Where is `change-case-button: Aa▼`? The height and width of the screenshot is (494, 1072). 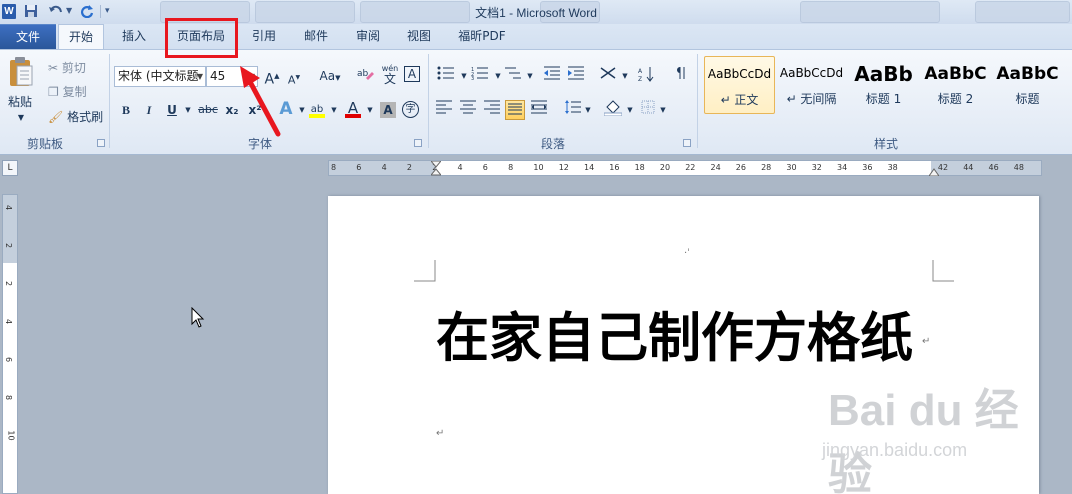 change-case-button: Aa▼ is located at coordinates (330, 76).